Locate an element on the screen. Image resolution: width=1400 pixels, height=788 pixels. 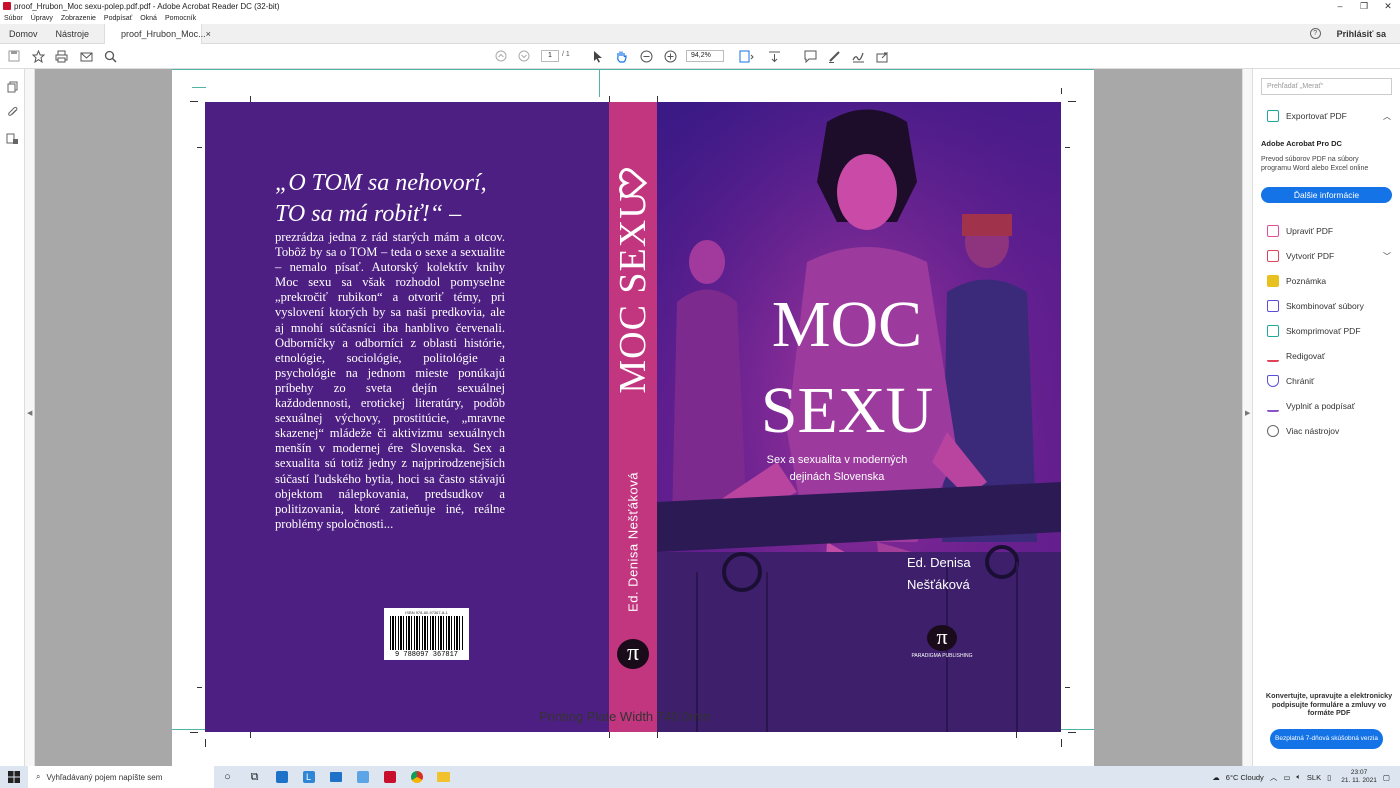
acrobat-taskbar-icon is located at coordinates (389, 777).